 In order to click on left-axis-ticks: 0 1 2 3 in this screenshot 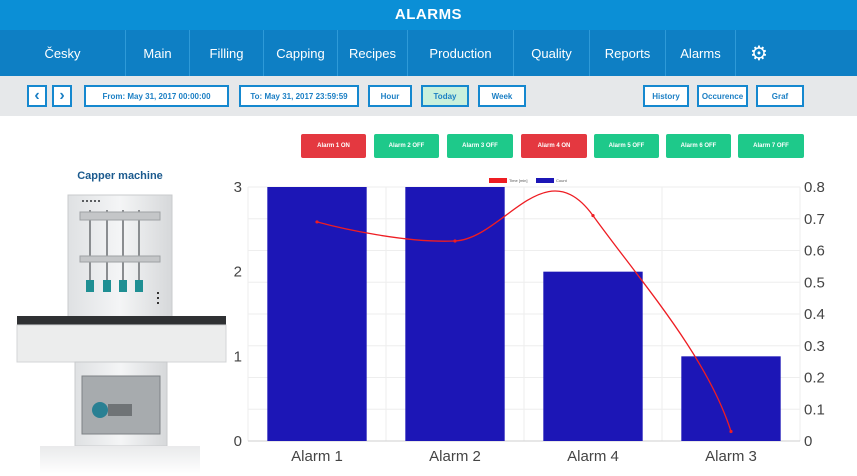, I will do `click(238, 314)`.